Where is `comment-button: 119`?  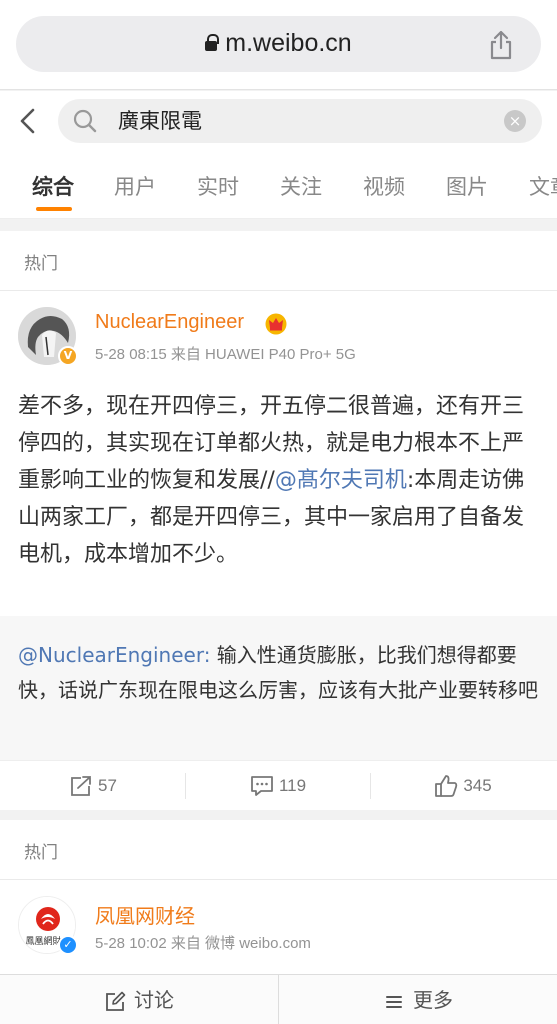 comment-button: 119 is located at coordinates (277, 786).